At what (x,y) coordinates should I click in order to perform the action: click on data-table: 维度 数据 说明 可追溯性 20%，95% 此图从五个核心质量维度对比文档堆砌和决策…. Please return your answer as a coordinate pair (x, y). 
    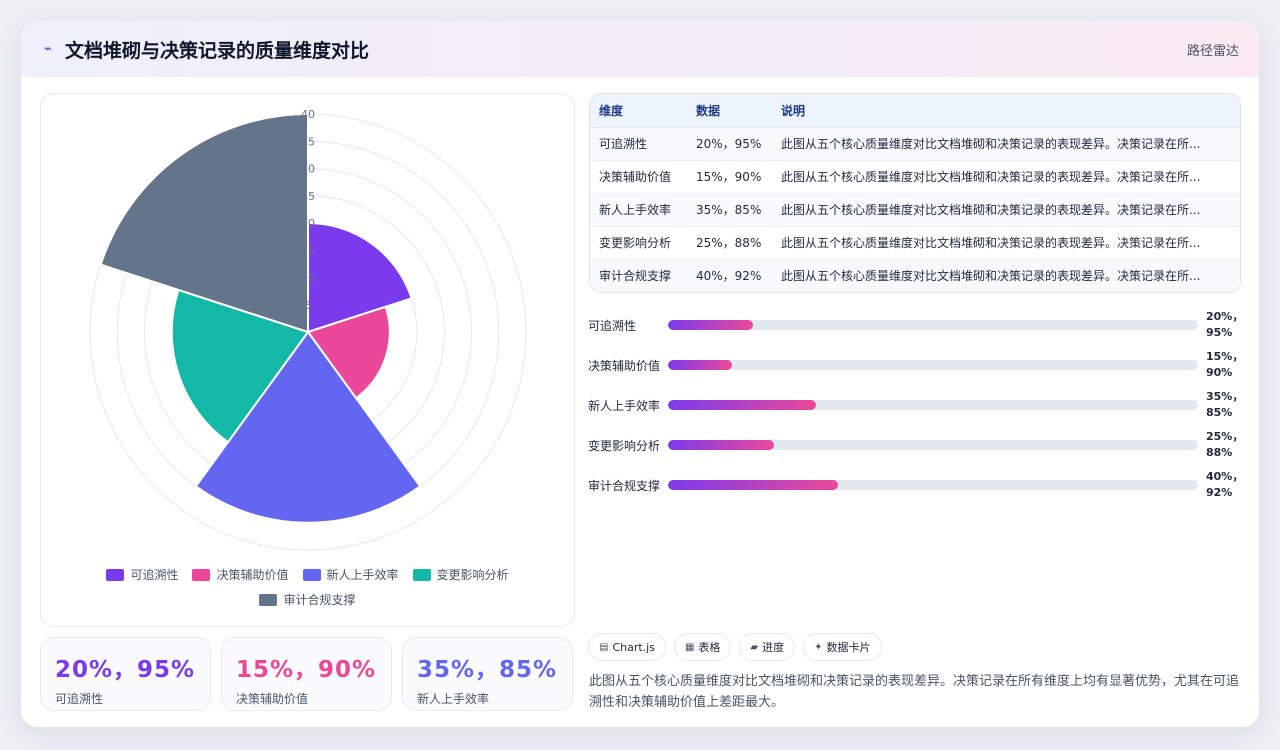
    Looking at the image, I should click on (915, 193).